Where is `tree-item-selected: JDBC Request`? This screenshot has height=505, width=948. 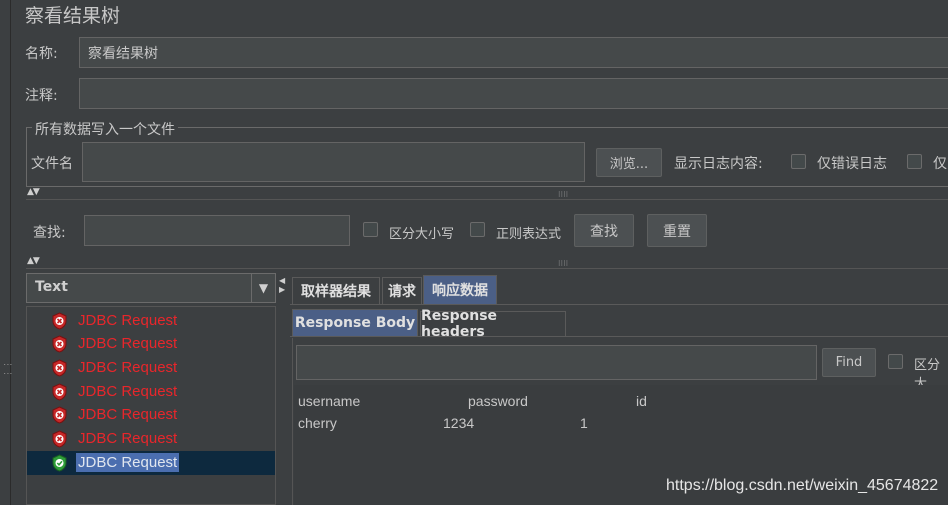
tree-item-selected: JDBC Request is located at coordinates (151, 463).